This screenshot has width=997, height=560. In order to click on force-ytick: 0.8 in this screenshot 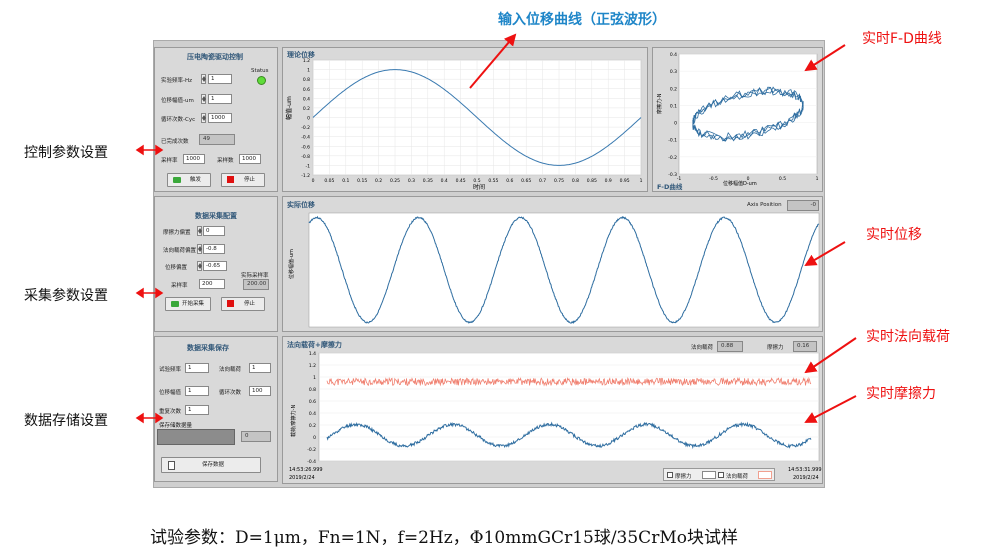, I will do `click(312, 390)`.